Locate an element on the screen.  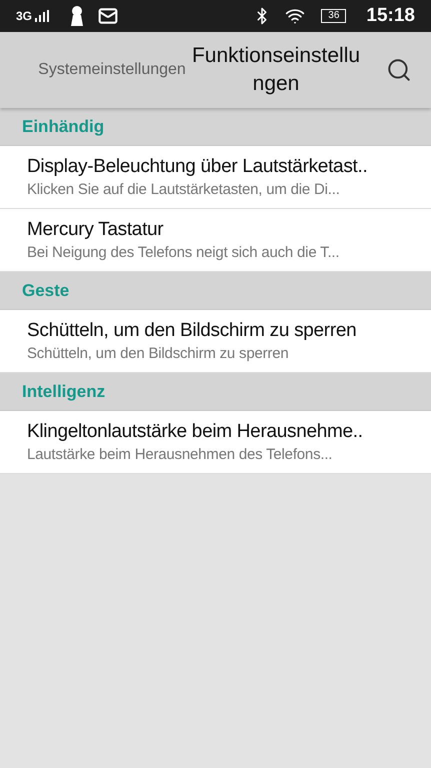
search-icon is located at coordinates (399, 70).